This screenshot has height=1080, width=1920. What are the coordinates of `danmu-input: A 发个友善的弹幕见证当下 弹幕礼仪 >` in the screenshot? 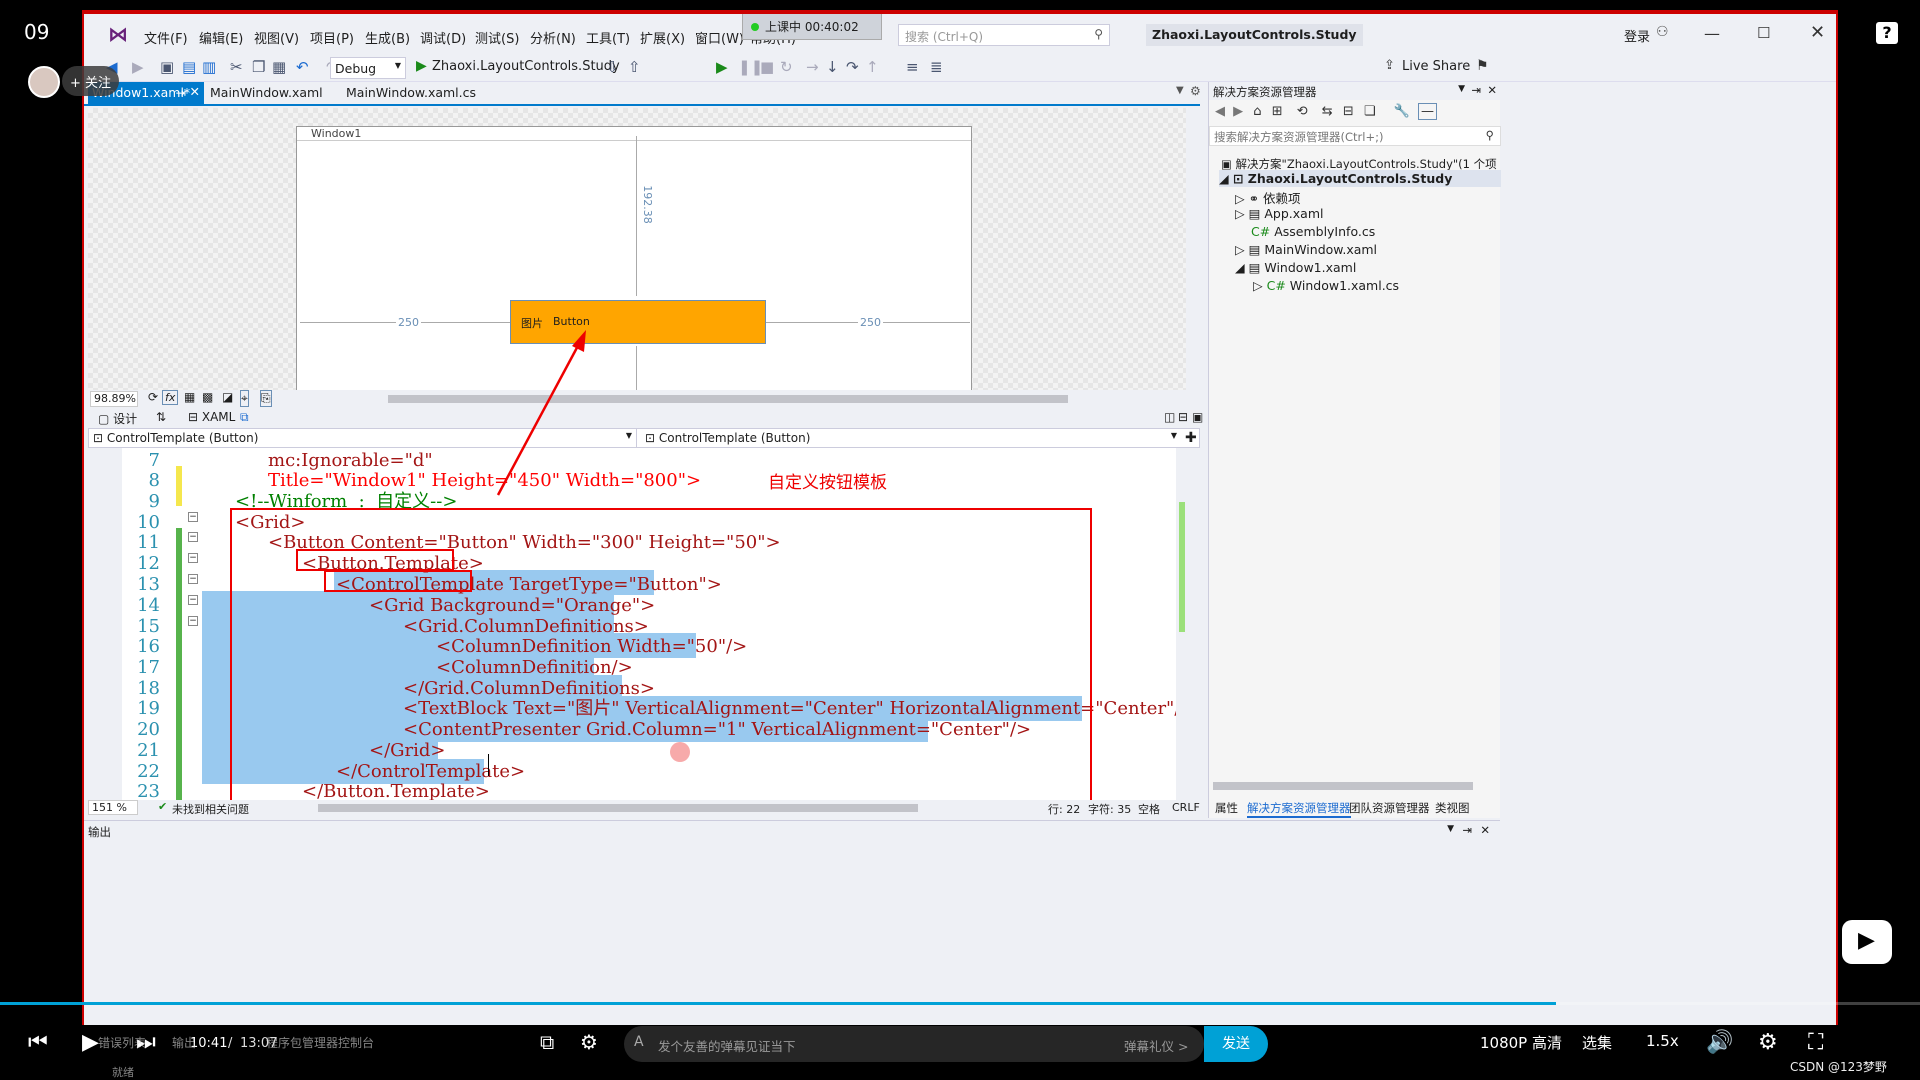 It's located at (914, 1044).